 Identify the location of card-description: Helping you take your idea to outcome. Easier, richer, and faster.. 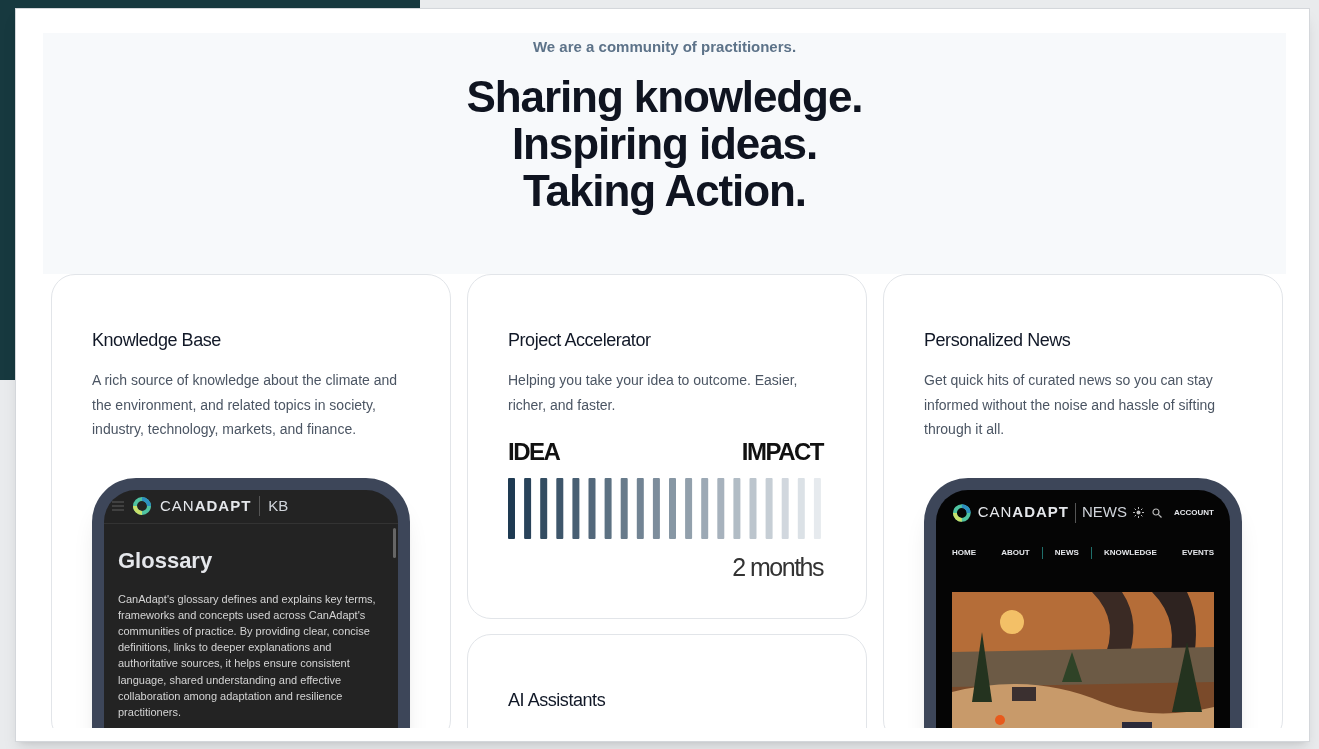
(653, 393).